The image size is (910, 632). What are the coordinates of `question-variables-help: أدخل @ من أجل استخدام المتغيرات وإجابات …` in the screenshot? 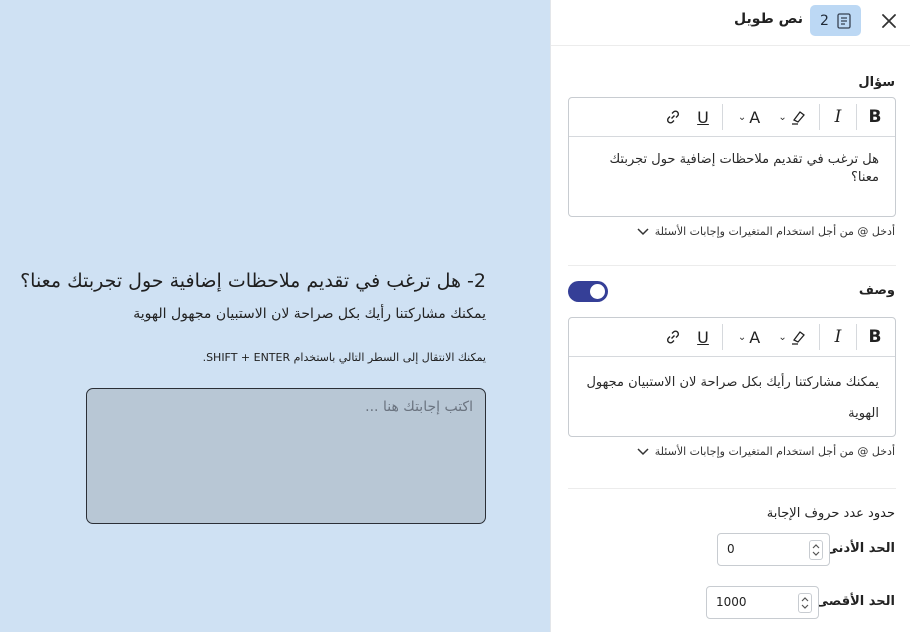 It's located at (766, 231).